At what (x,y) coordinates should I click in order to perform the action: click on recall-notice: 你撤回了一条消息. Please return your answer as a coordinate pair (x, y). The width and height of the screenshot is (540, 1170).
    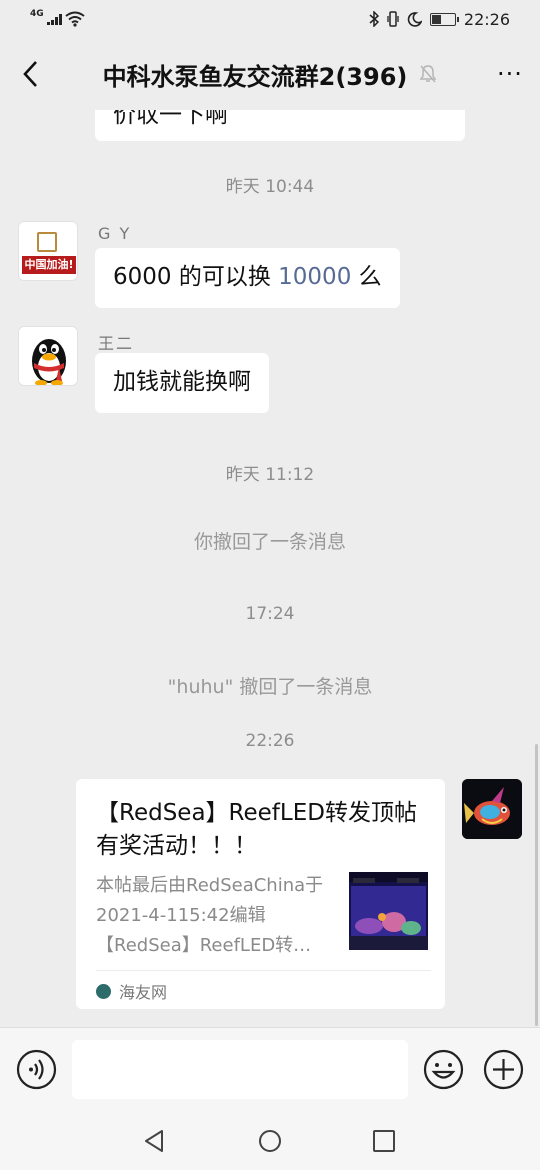
    Looking at the image, I should click on (269, 542).